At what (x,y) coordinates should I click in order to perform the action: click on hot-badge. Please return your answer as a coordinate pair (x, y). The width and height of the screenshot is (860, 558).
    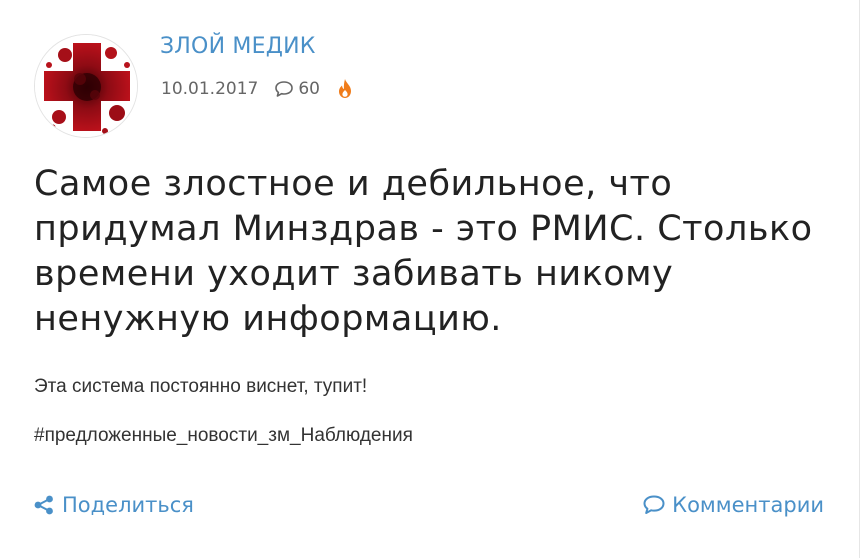
    Looking at the image, I should click on (345, 89).